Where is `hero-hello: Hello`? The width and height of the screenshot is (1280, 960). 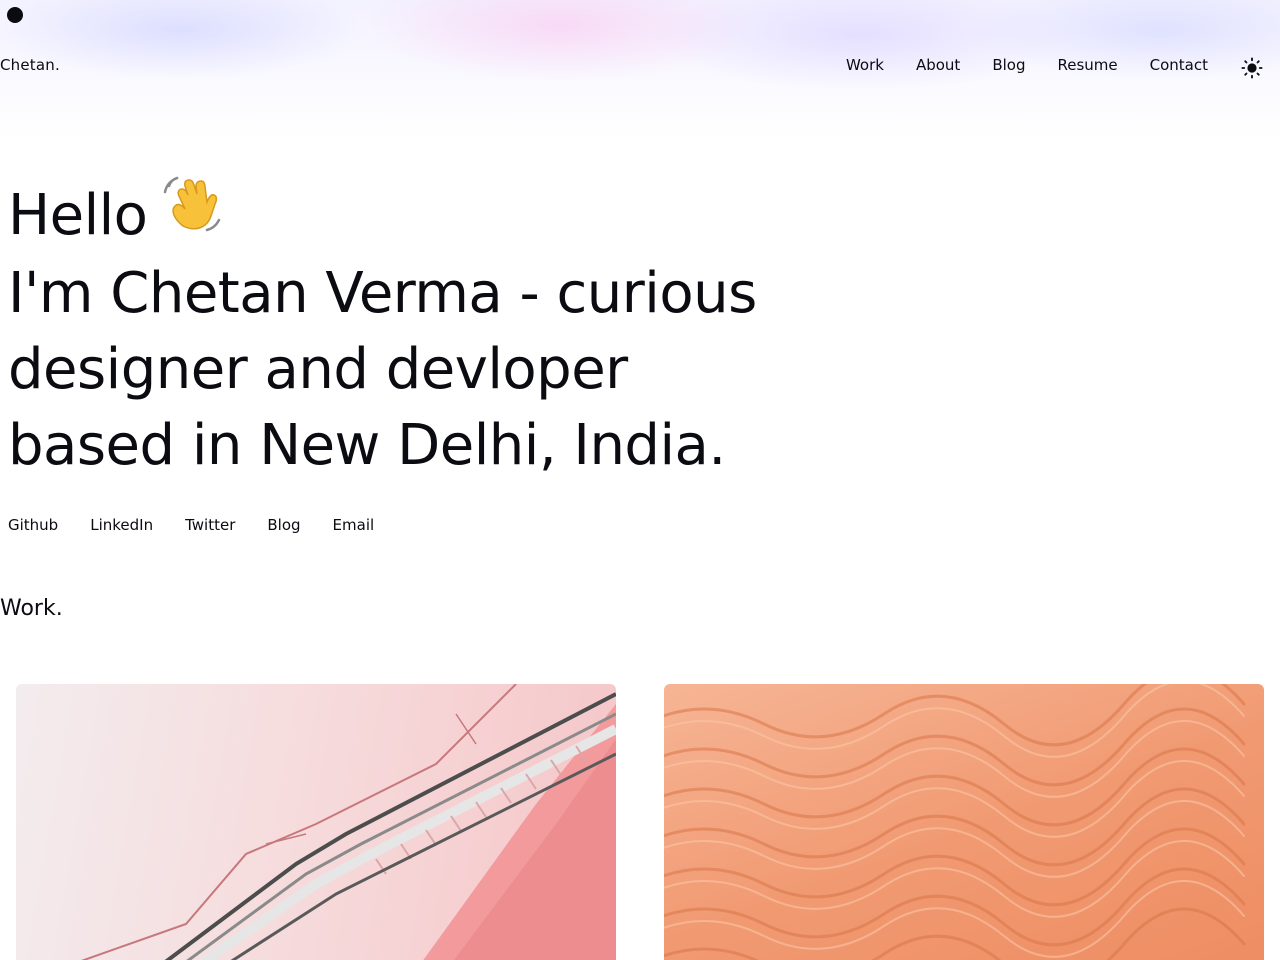
hero-hello: Hello is located at coordinates (78, 215).